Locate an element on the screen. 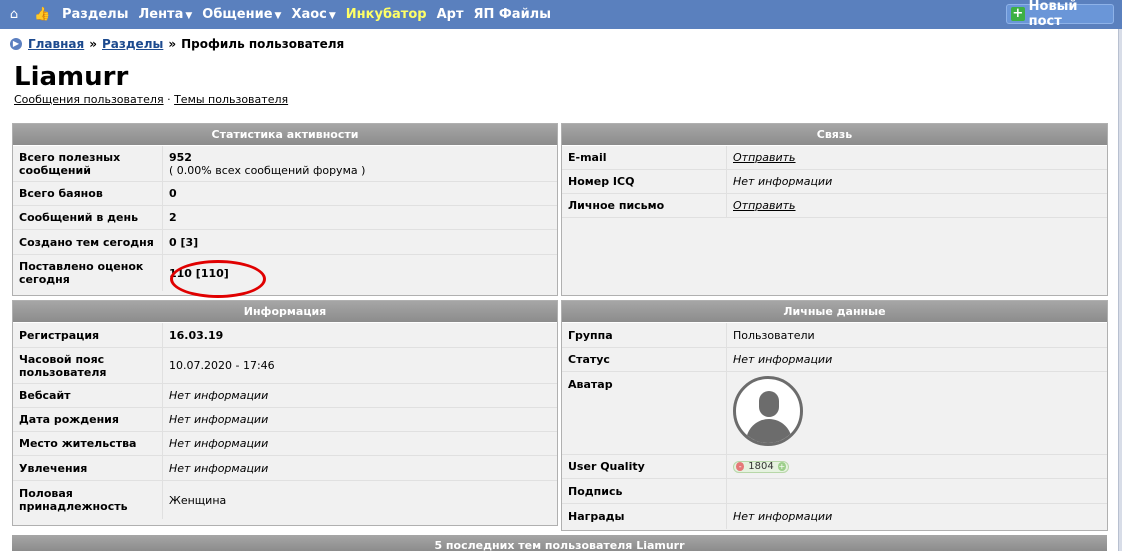  avatar-body is located at coordinates (769, 431).